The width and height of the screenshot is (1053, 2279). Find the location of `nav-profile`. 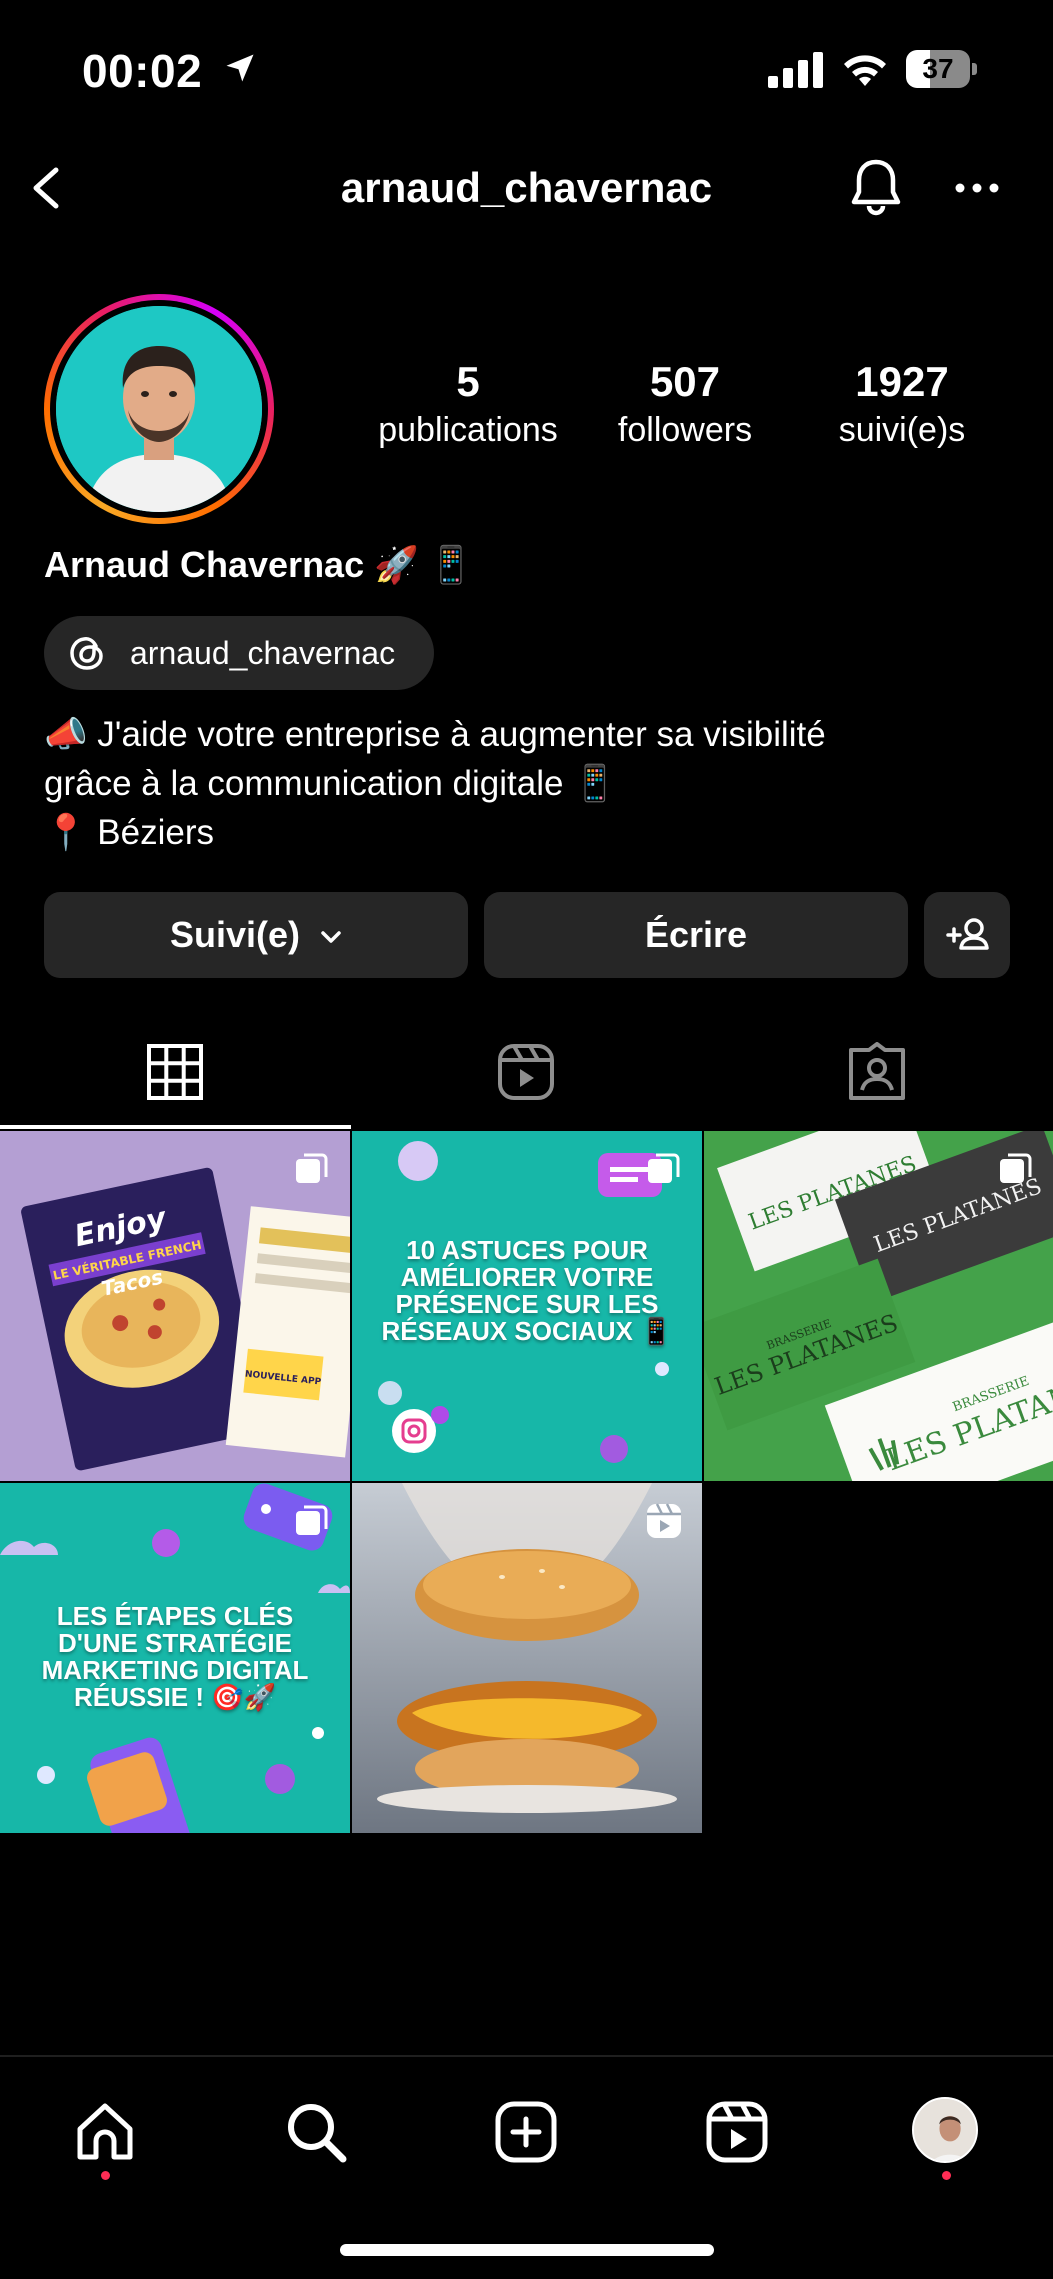

nav-profile is located at coordinates (947, 2132).